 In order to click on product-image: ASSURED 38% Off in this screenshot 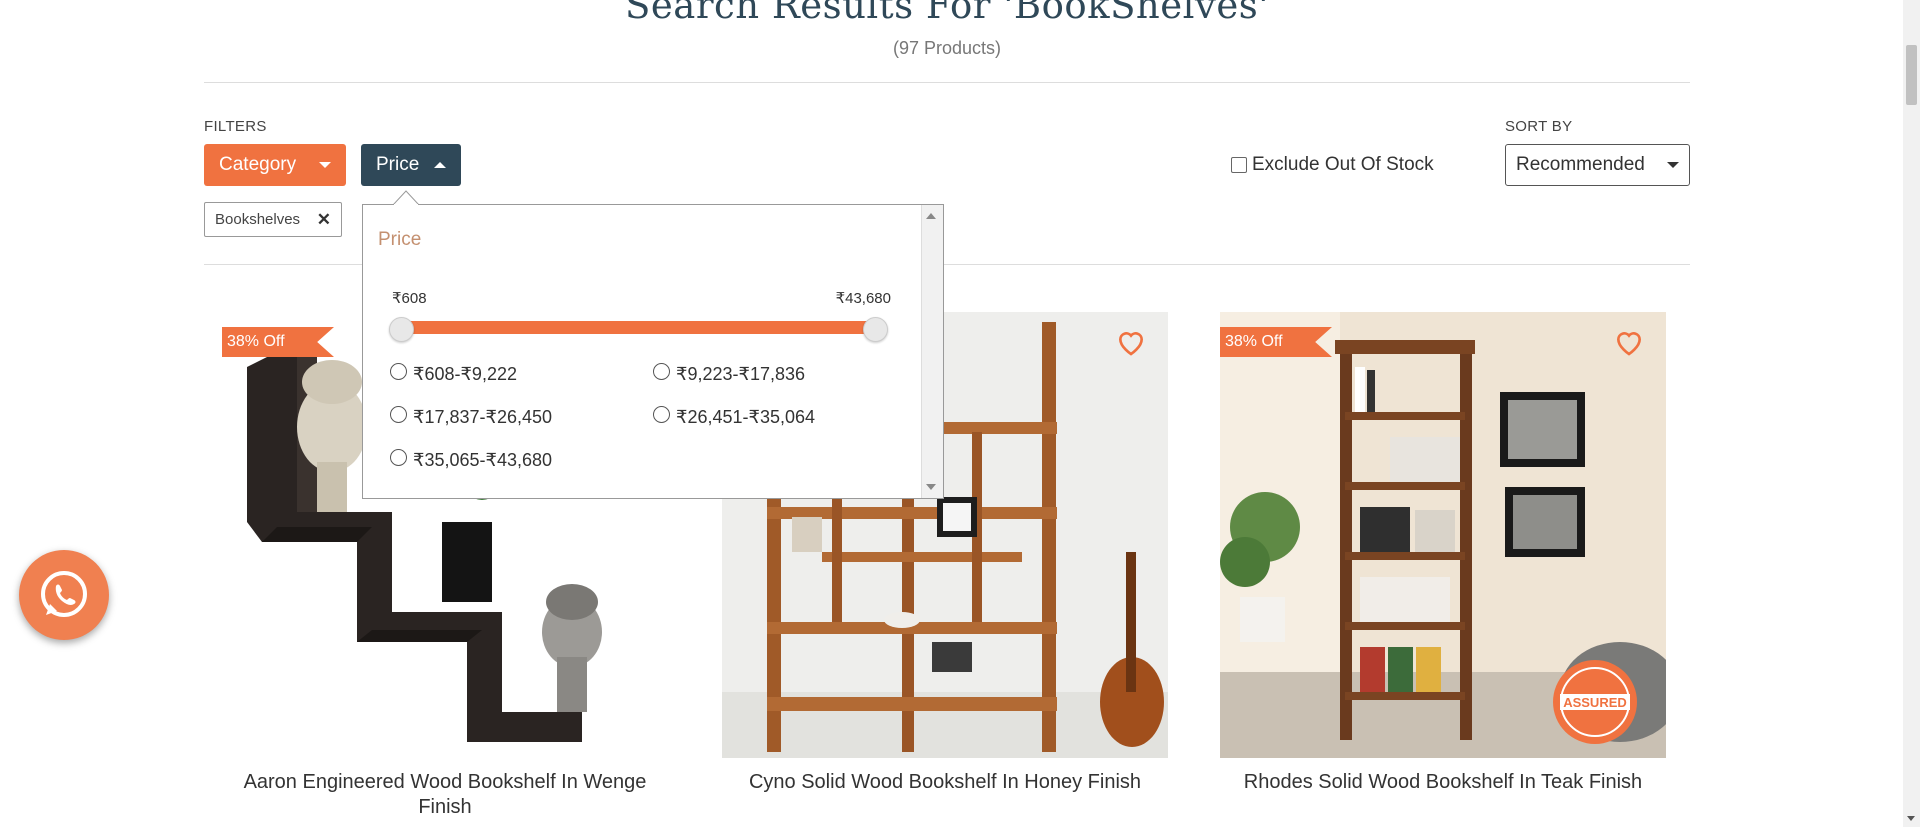, I will do `click(1443, 535)`.